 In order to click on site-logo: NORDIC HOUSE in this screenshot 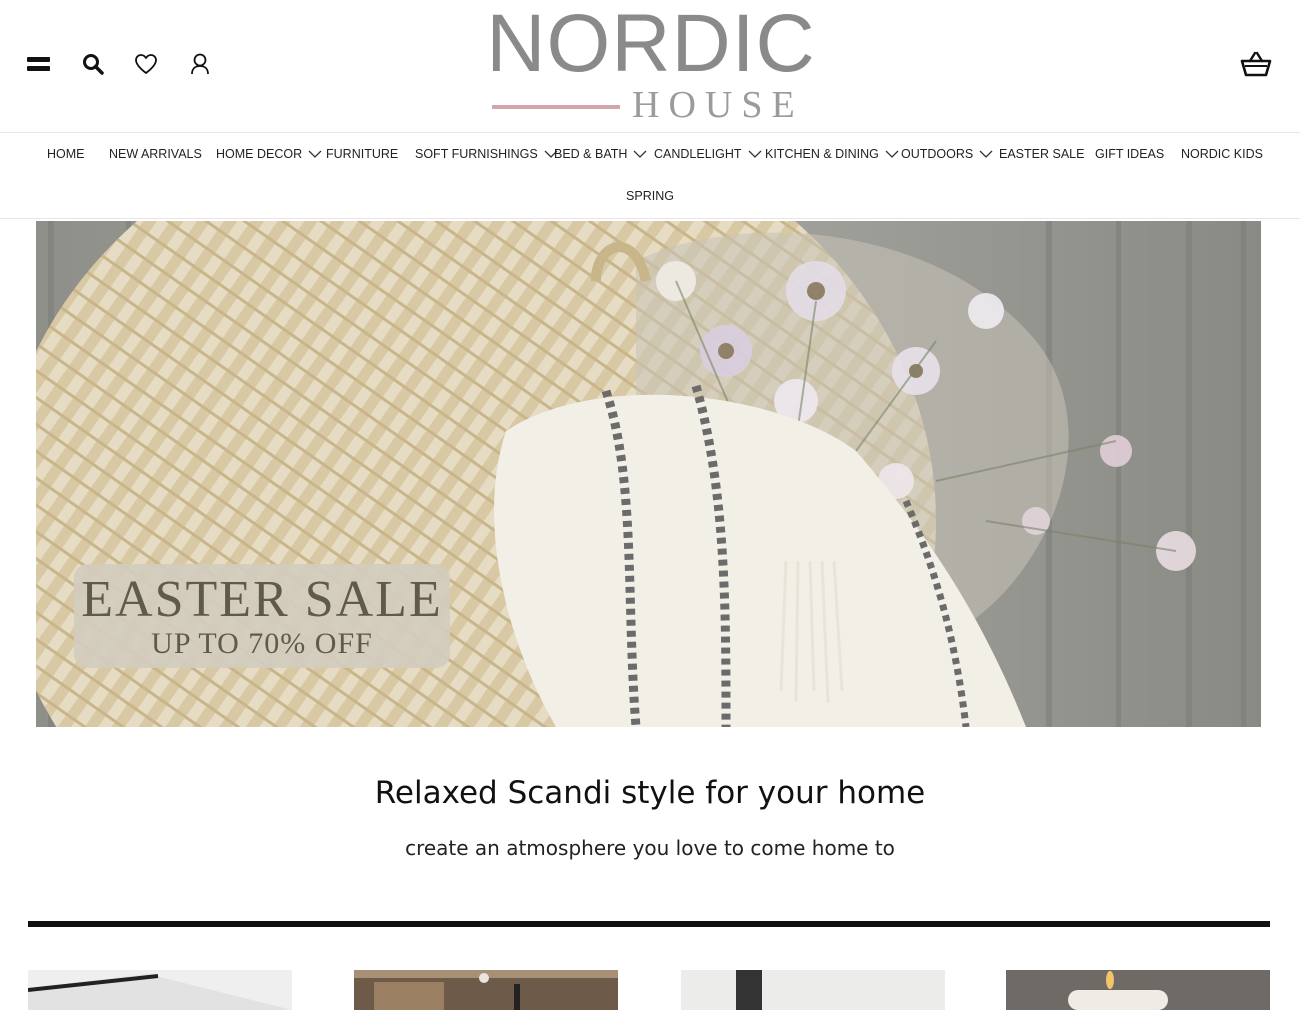, I will do `click(651, 65)`.